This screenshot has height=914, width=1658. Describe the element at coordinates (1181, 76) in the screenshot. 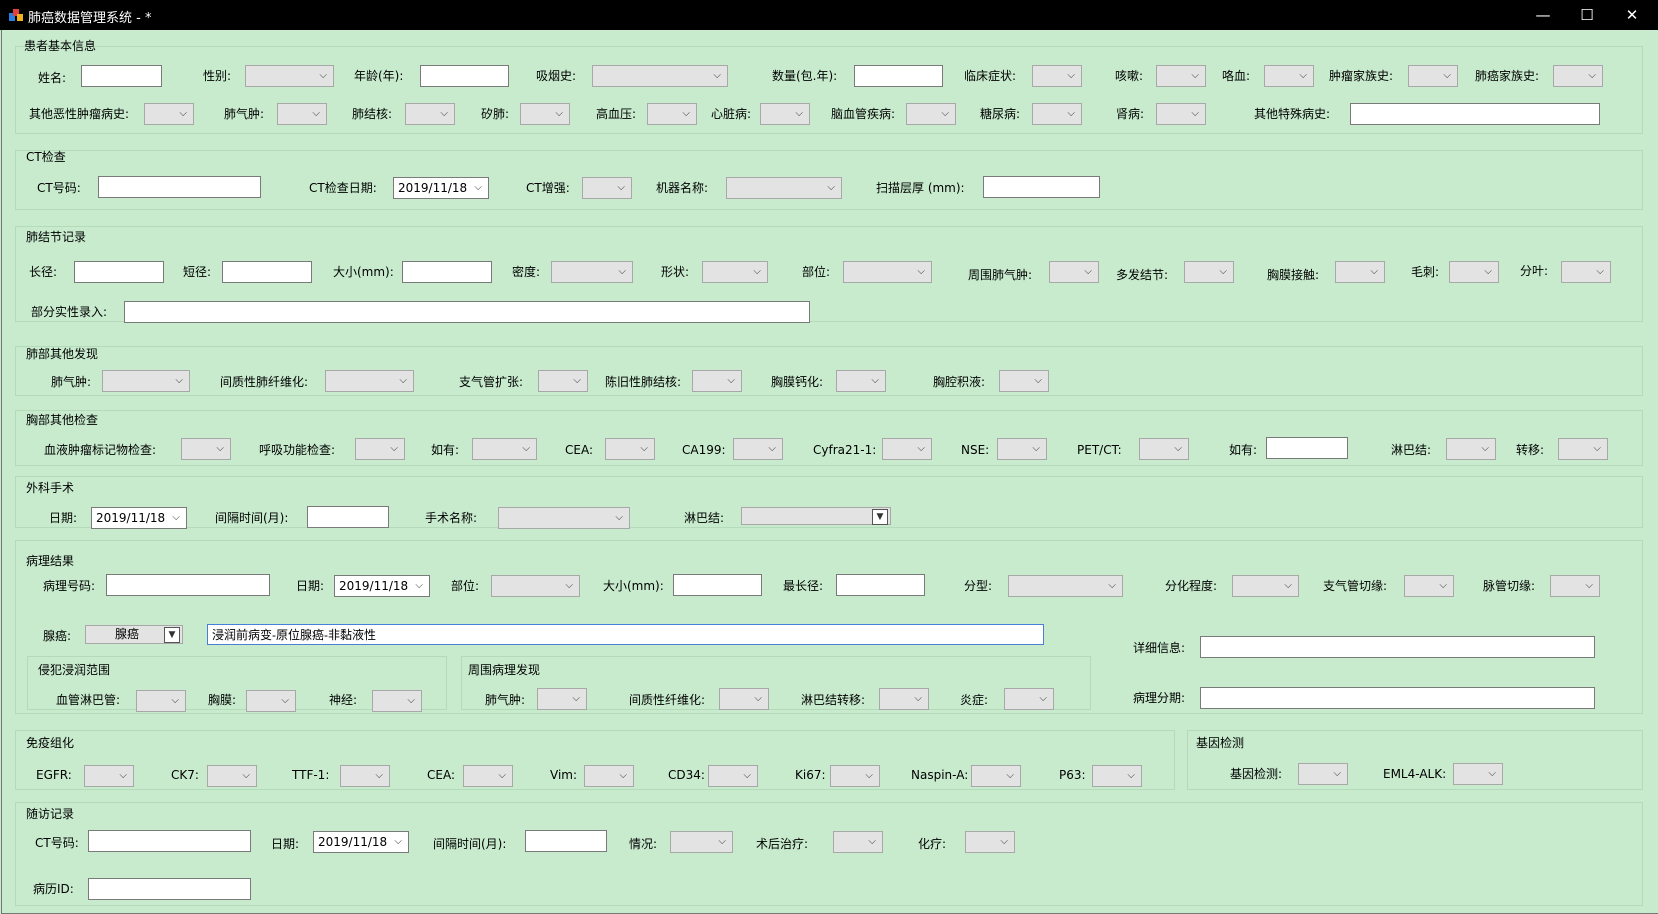

I see `cough-select: ⌵` at that location.